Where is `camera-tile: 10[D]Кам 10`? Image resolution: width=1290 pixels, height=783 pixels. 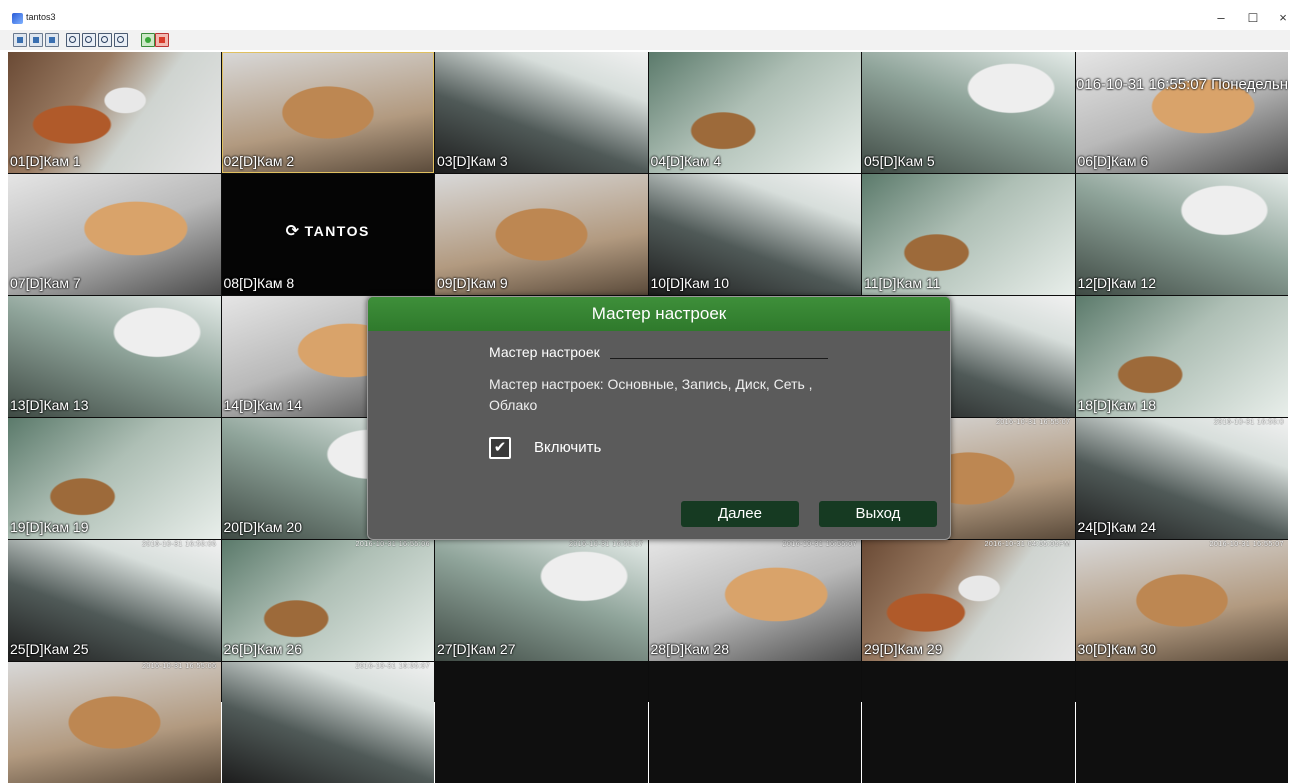
camera-tile: 10[D]Кам 10 is located at coordinates (754, 234).